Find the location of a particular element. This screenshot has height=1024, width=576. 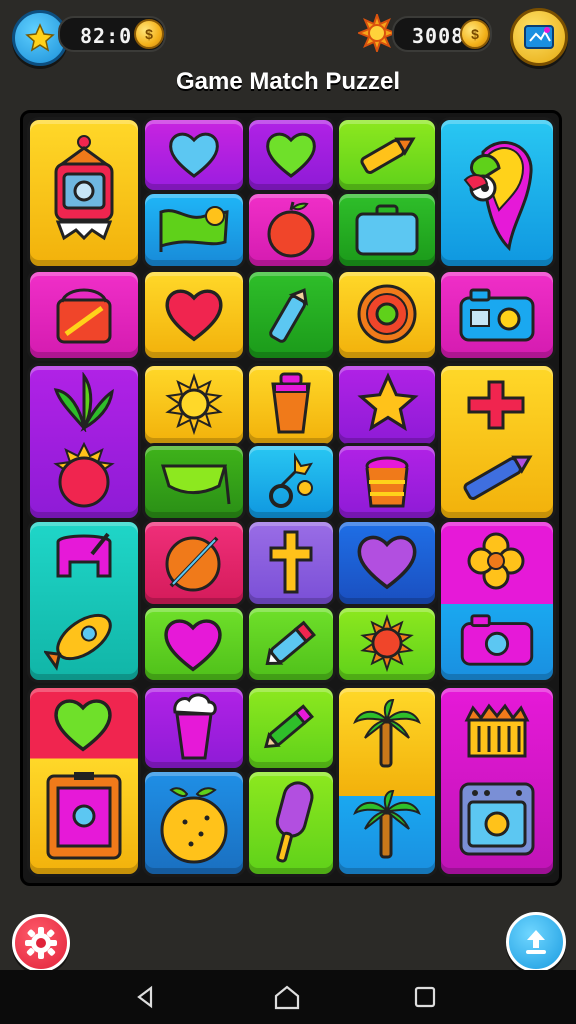

tile-orange is located at coordinates (194, 823).